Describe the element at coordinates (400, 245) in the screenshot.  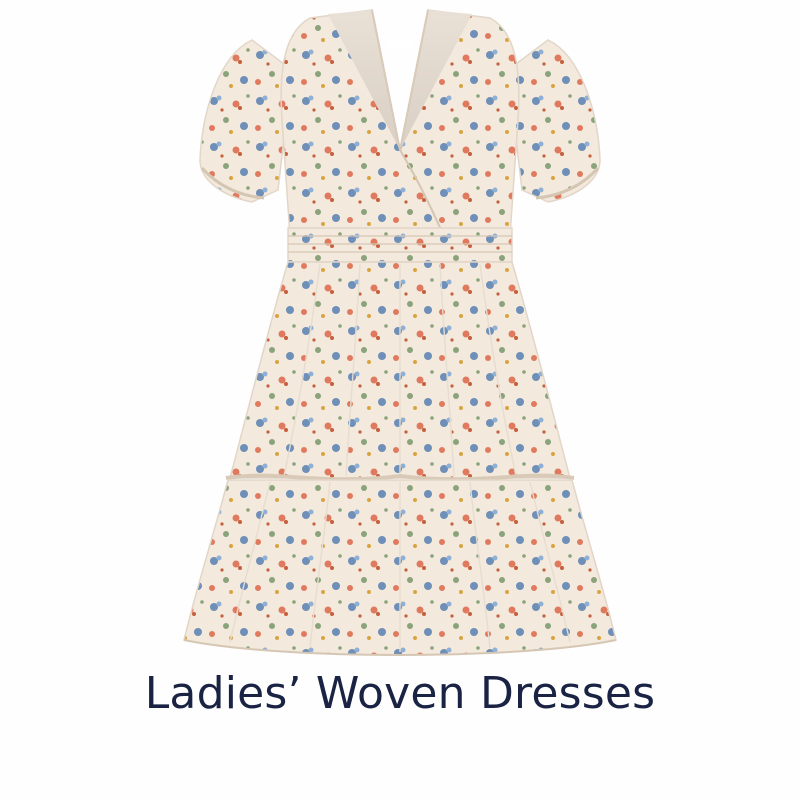
I see `waistband` at that location.